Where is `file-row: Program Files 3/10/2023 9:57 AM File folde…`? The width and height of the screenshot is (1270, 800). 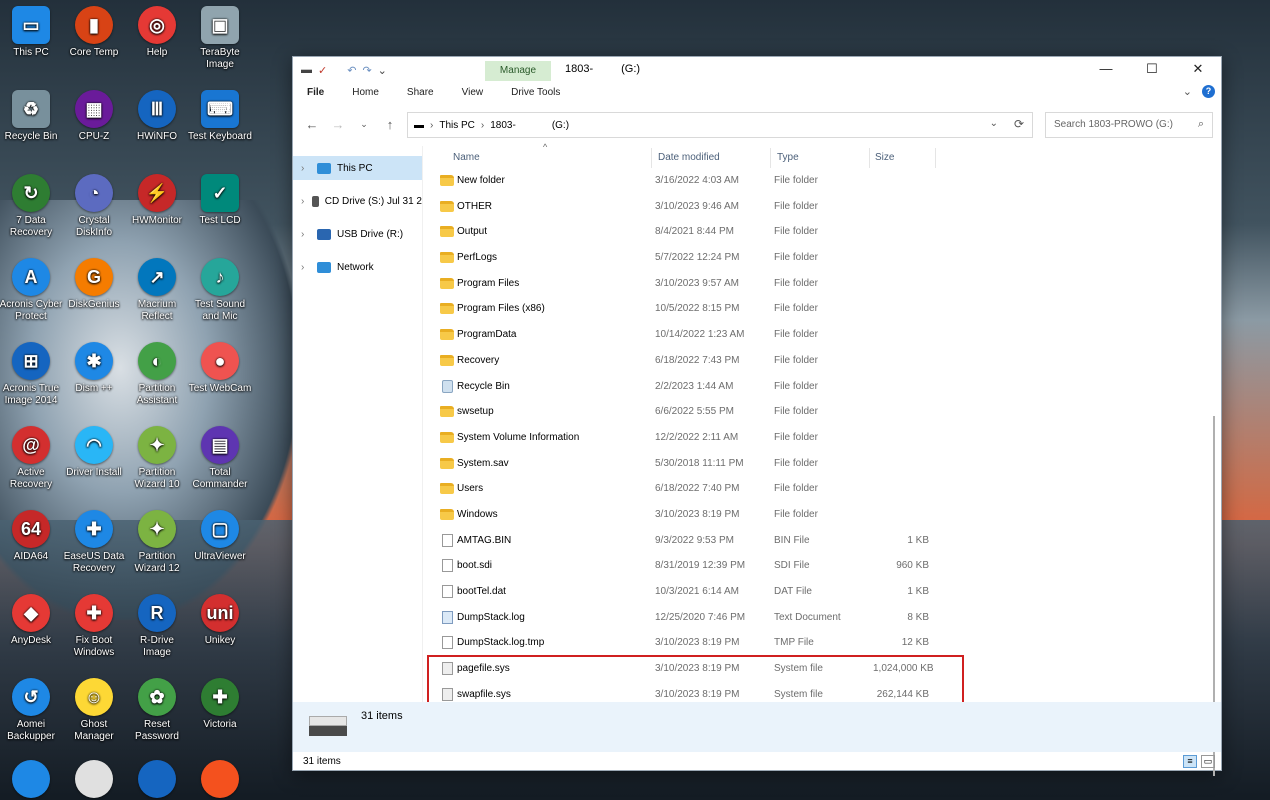 file-row: Program Files 3/10/2023 9:57 AM File folde… is located at coordinates (823, 284).